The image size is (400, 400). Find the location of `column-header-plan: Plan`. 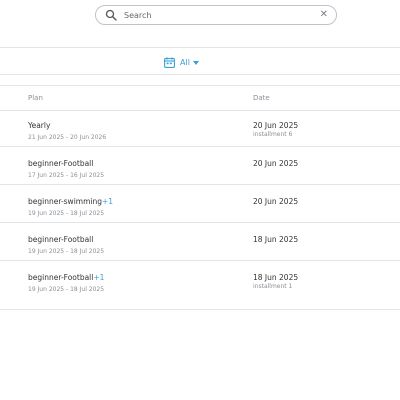

column-header-plan: Plan is located at coordinates (35, 98).